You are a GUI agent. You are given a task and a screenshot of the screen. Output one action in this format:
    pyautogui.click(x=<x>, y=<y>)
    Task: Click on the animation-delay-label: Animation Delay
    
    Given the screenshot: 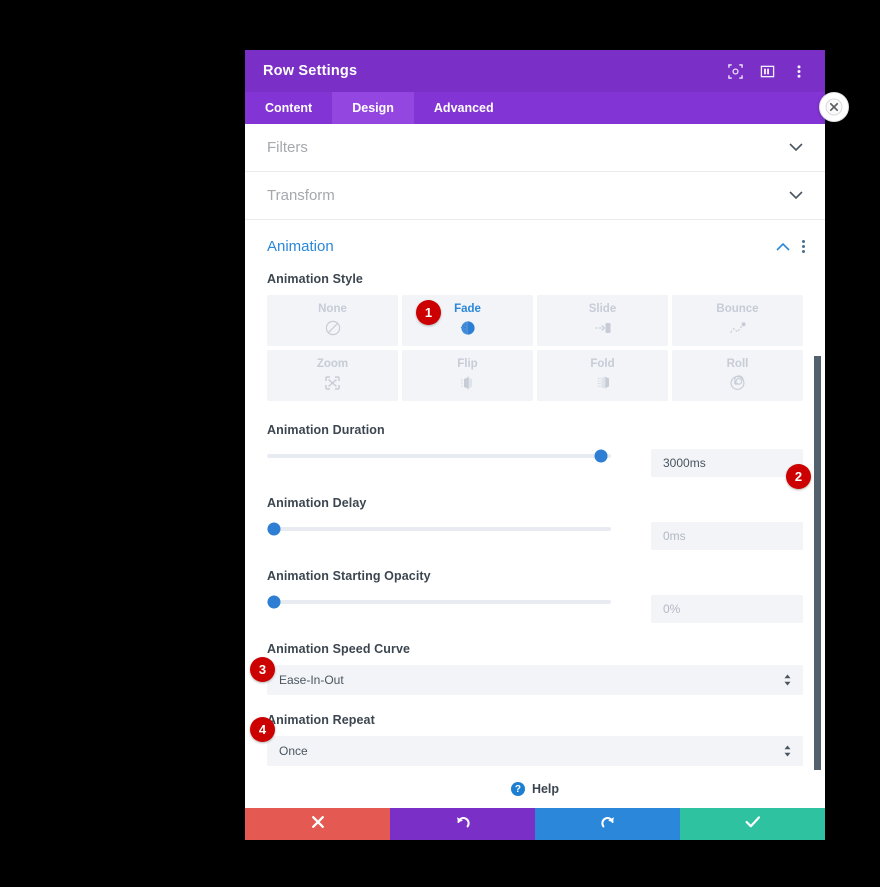 What is the action you would take?
    pyautogui.click(x=317, y=503)
    